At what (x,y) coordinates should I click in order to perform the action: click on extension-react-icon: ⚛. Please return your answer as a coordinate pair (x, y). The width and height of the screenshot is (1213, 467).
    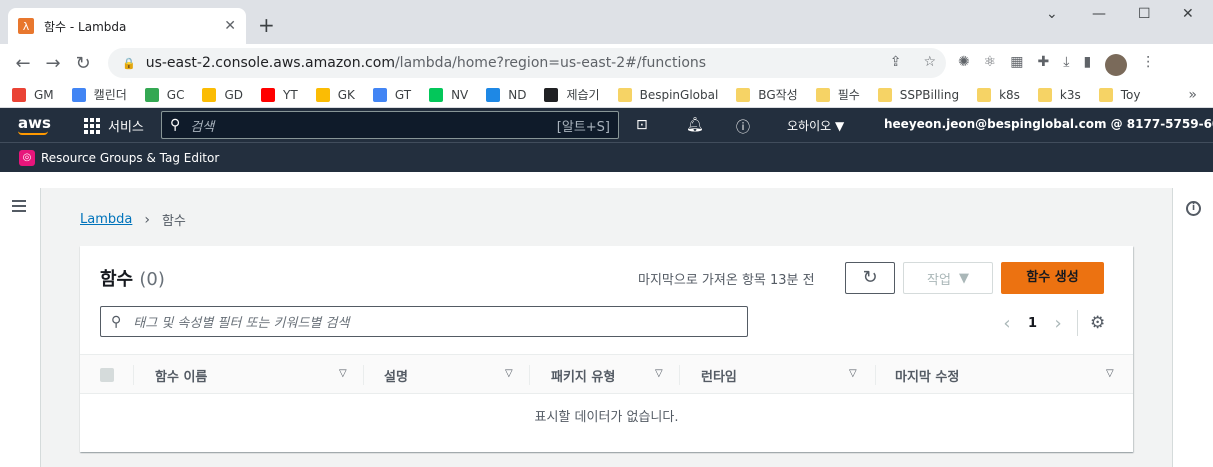
    Looking at the image, I should click on (990, 65).